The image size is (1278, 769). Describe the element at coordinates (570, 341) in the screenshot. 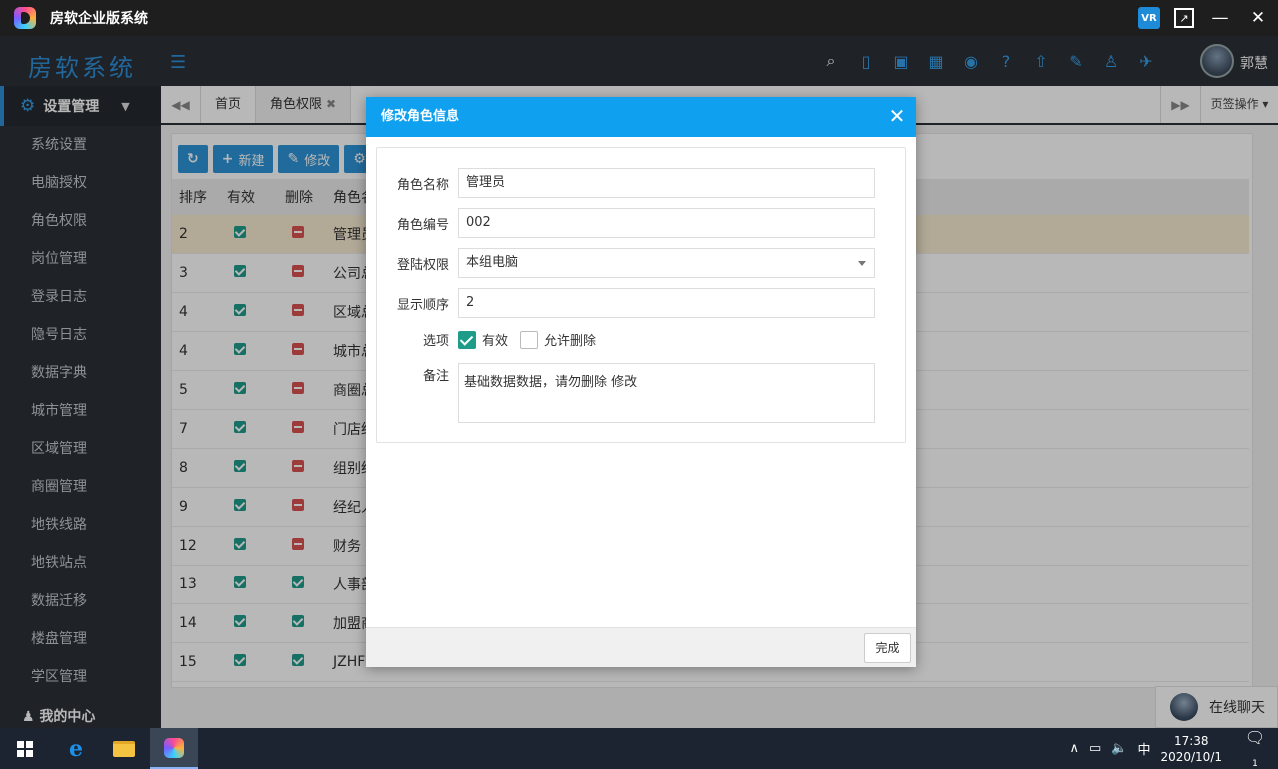

I see `allow-delete-checkbox-label: 允许删除` at that location.